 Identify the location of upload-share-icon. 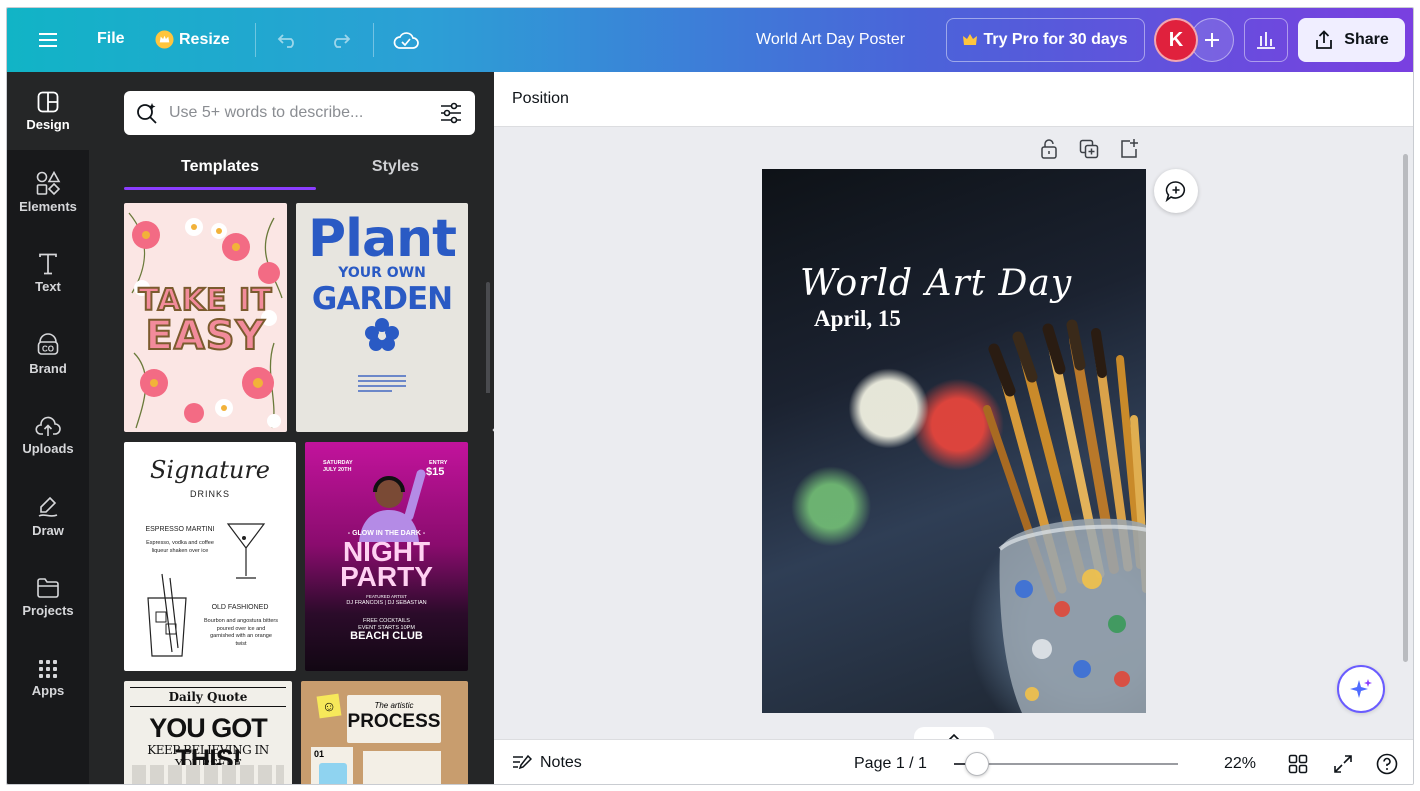
(1324, 39).